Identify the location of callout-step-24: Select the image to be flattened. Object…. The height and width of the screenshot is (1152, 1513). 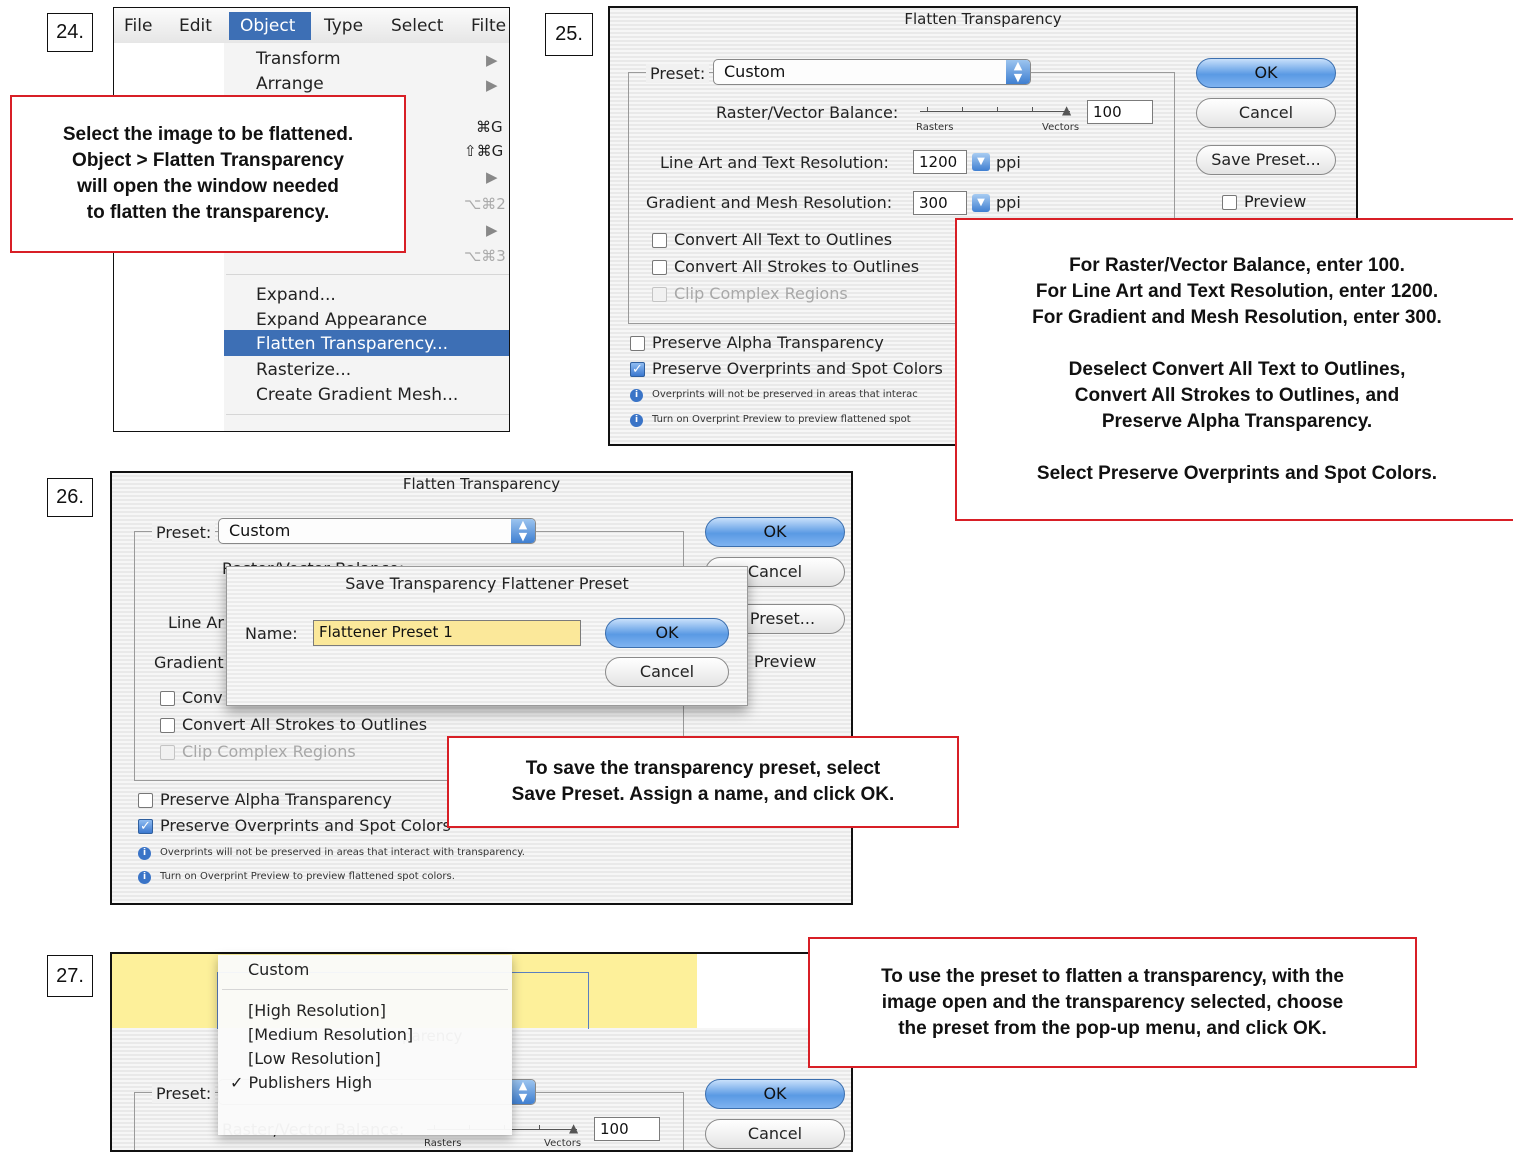
(208, 174).